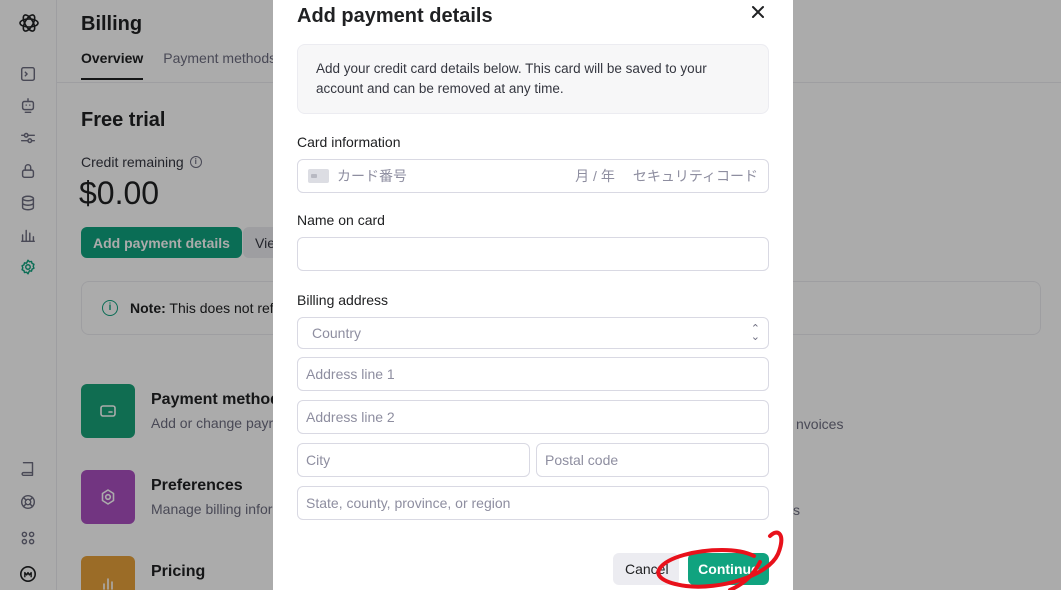 Image resolution: width=1061 pixels, height=590 pixels. I want to click on card-cvc-field: セキュリティコード, so click(695, 176).